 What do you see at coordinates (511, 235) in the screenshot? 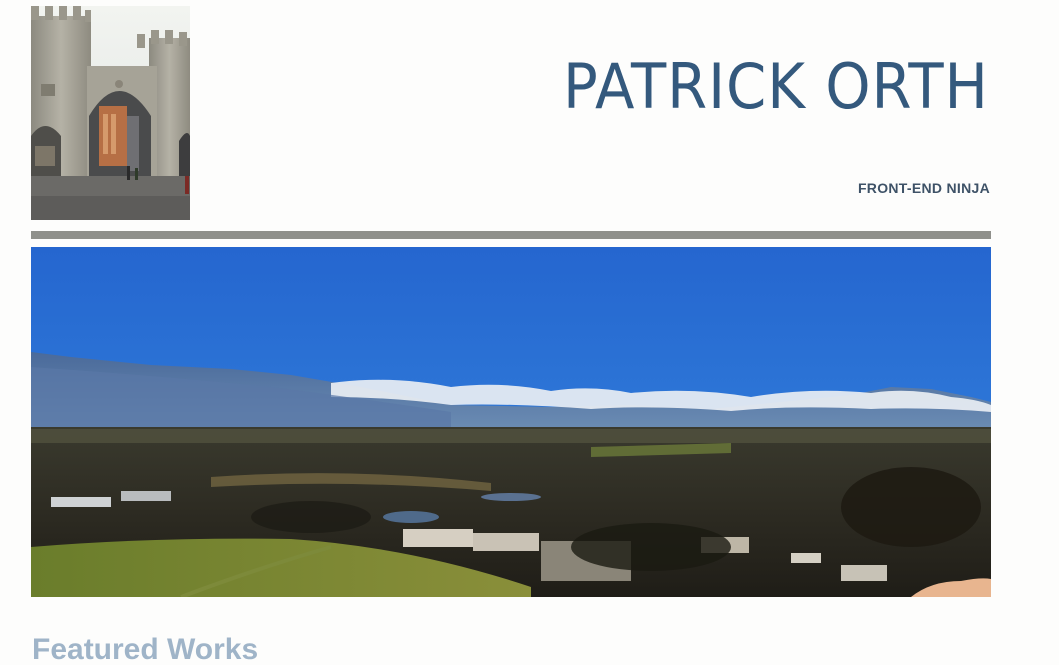
I see `header-divider` at bounding box center [511, 235].